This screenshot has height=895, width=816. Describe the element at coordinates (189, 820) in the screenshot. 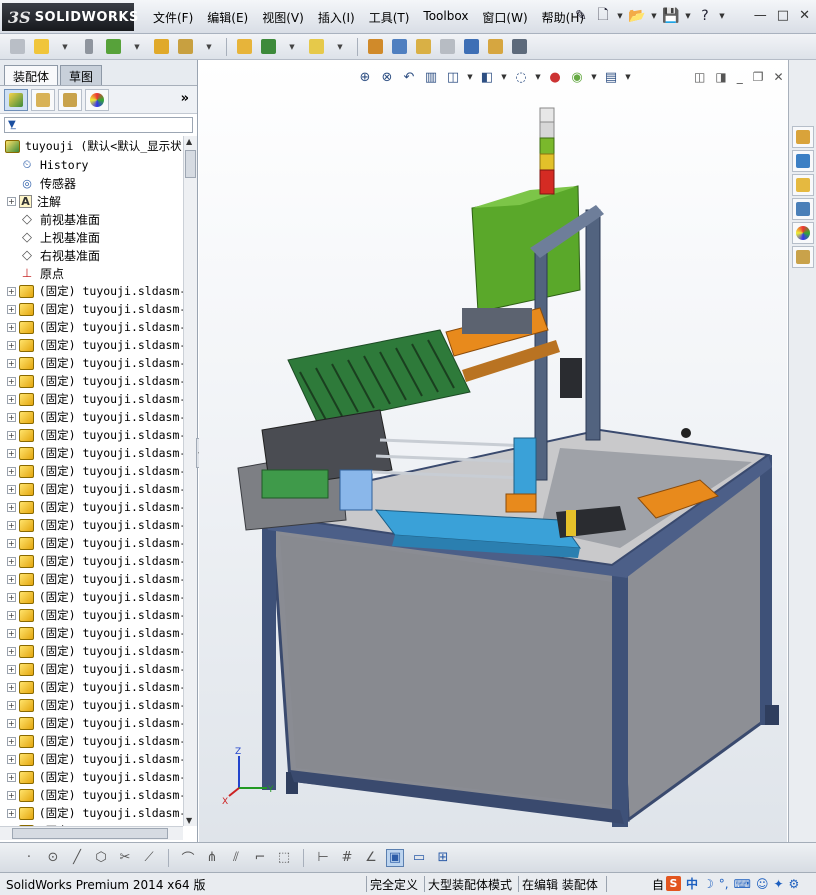

I see `scroll-down-icon: ▼` at that location.